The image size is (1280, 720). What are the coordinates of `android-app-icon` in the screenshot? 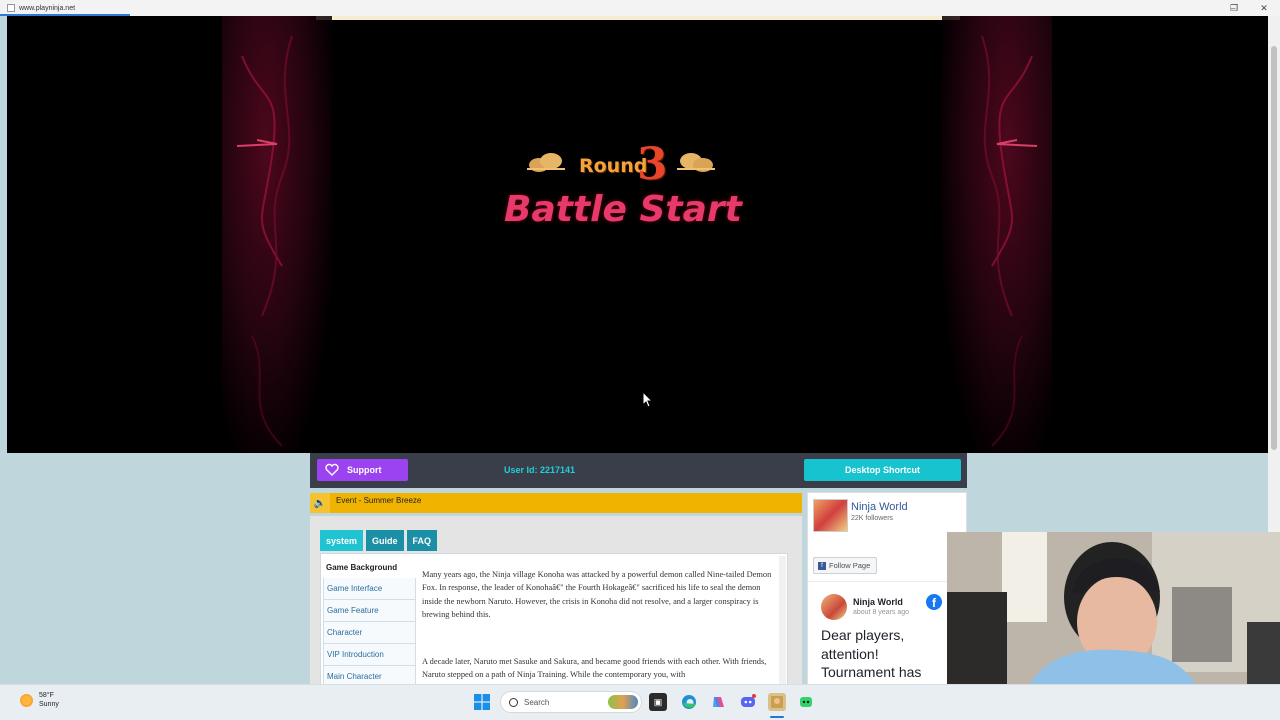 It's located at (806, 702).